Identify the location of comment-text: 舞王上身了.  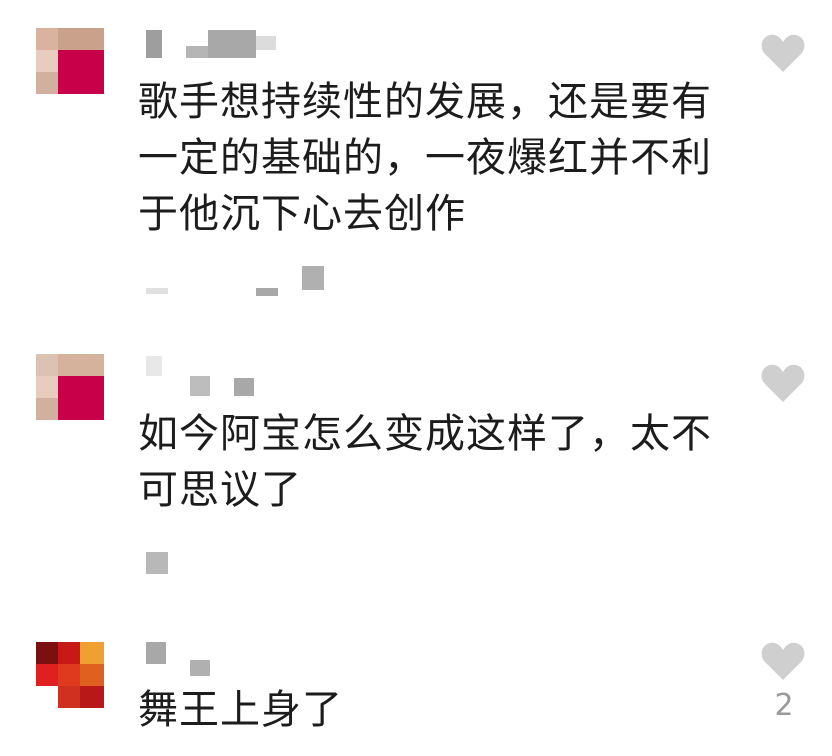
(240, 710).